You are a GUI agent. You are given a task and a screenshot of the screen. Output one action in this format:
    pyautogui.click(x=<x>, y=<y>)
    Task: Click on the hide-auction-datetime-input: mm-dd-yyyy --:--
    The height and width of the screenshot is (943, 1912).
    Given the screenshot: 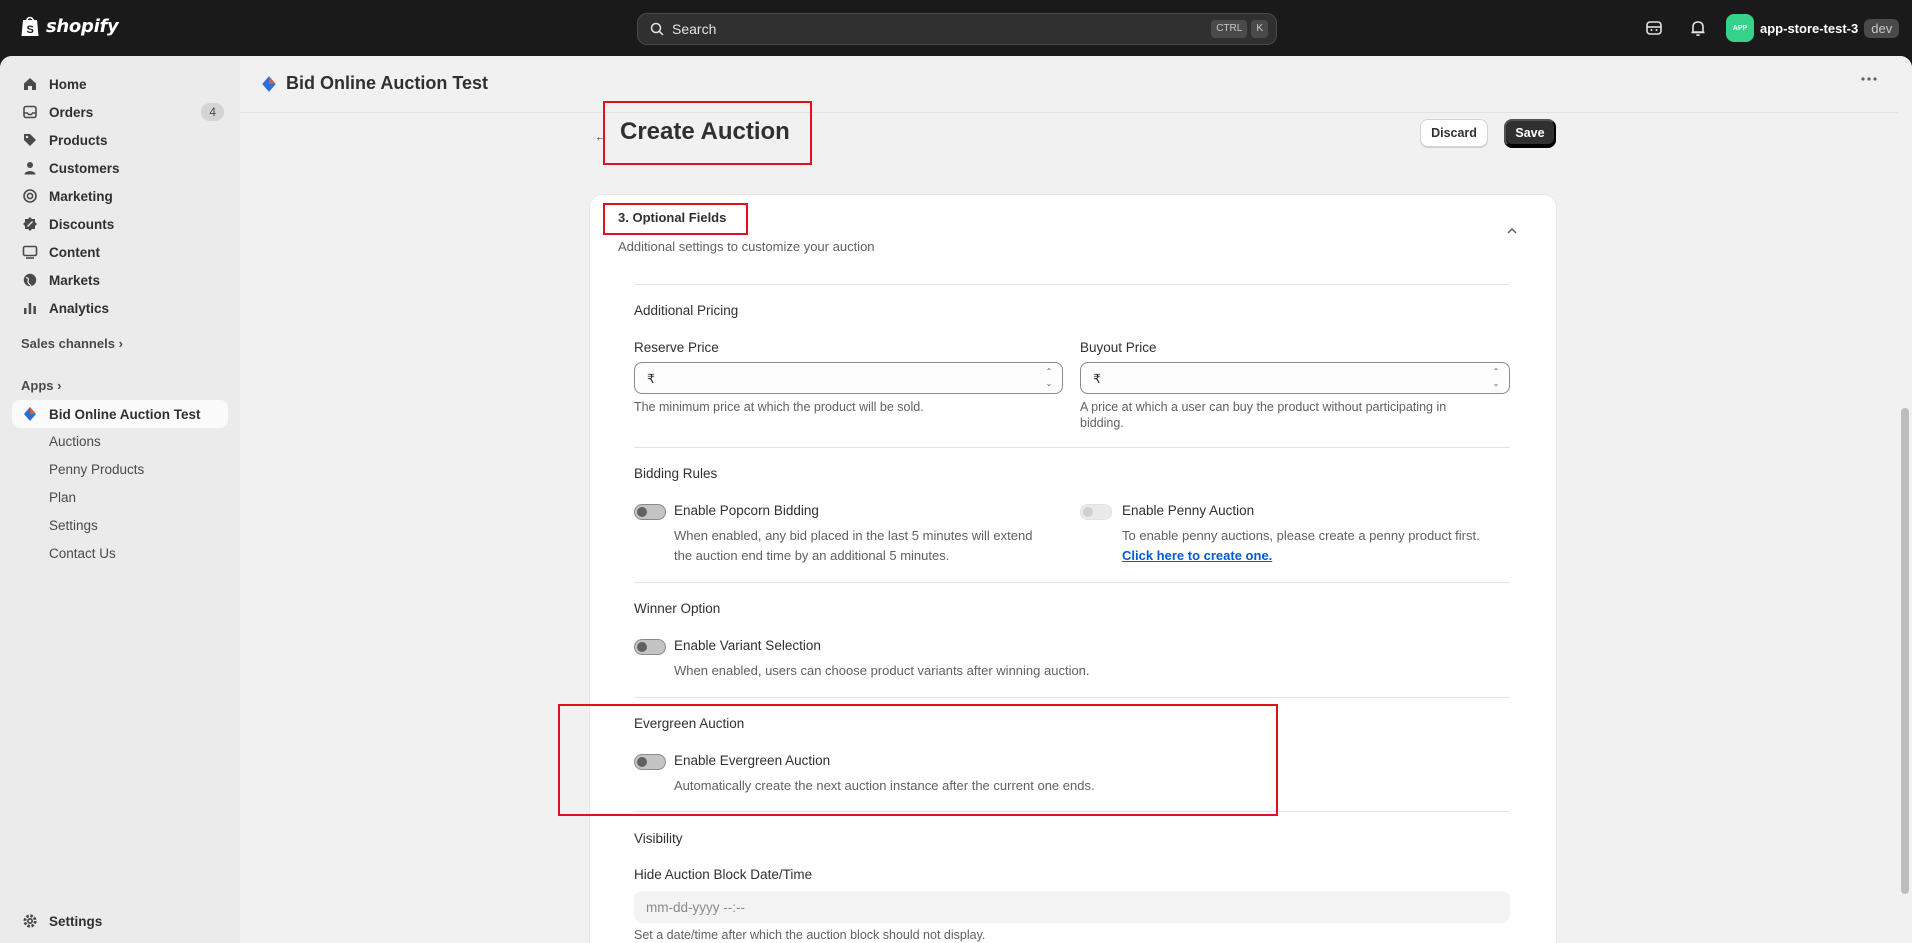 What is the action you would take?
    pyautogui.click(x=1072, y=907)
    